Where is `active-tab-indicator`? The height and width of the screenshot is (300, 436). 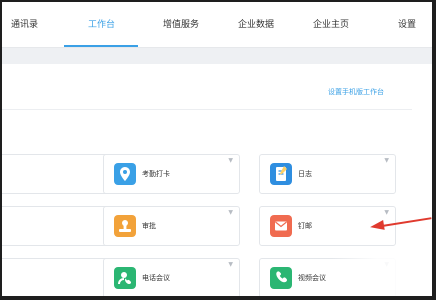
active-tab-indicator is located at coordinates (101, 46).